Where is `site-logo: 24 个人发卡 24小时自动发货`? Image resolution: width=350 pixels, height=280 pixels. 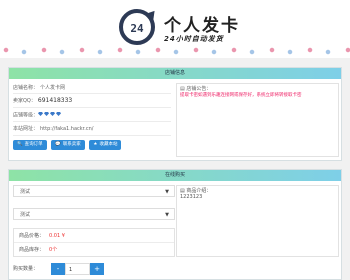 site-logo: 24 个人发卡 24小时自动发货 is located at coordinates (189, 27).